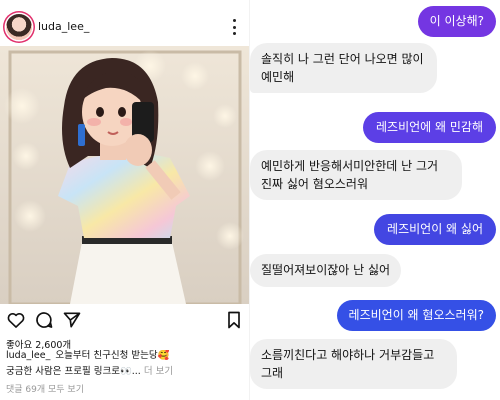 This screenshot has width=500, height=400. What do you see at coordinates (435, 229) in the screenshot?
I see `sent-message: 레즈비언이 왜 싫어` at bounding box center [435, 229].